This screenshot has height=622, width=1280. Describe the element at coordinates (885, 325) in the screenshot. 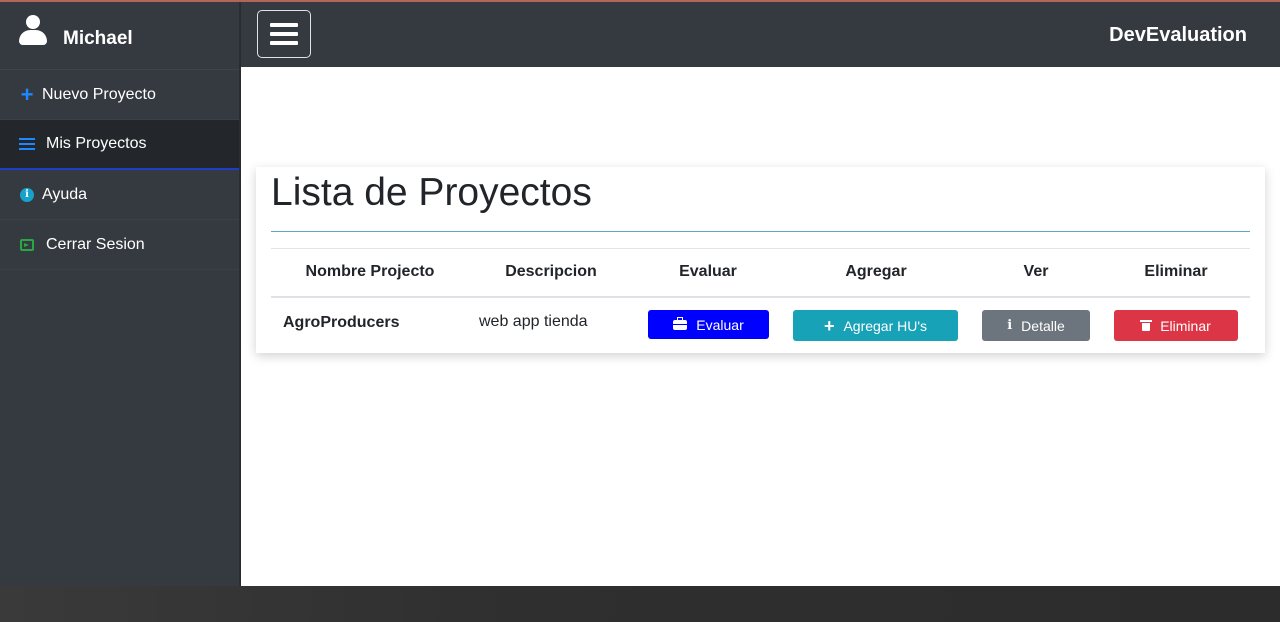

I see `add-hus-button-label: Agregar HU's` at that location.